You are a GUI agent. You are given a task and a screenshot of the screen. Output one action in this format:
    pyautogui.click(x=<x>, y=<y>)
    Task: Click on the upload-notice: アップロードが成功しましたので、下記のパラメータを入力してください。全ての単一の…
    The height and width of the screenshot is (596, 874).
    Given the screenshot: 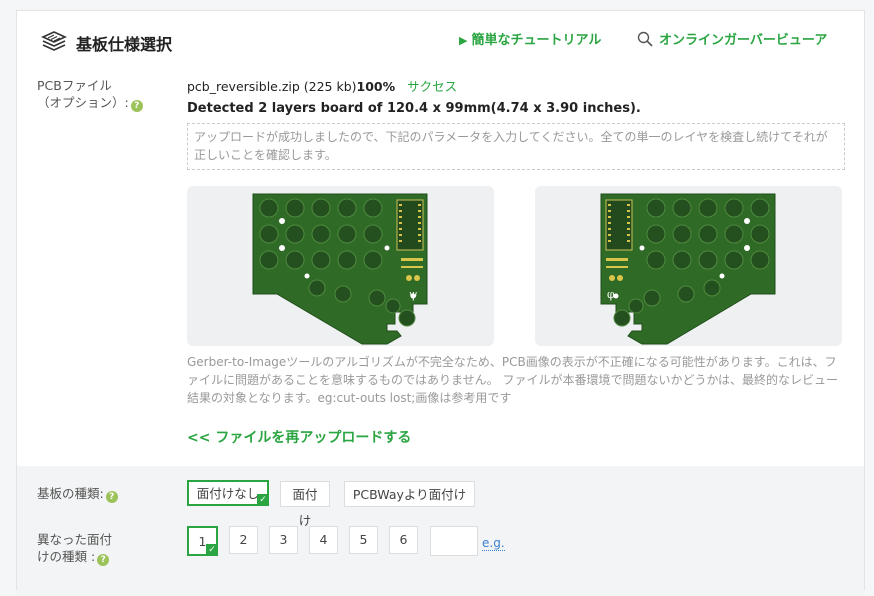 What is the action you would take?
    pyautogui.click(x=516, y=146)
    